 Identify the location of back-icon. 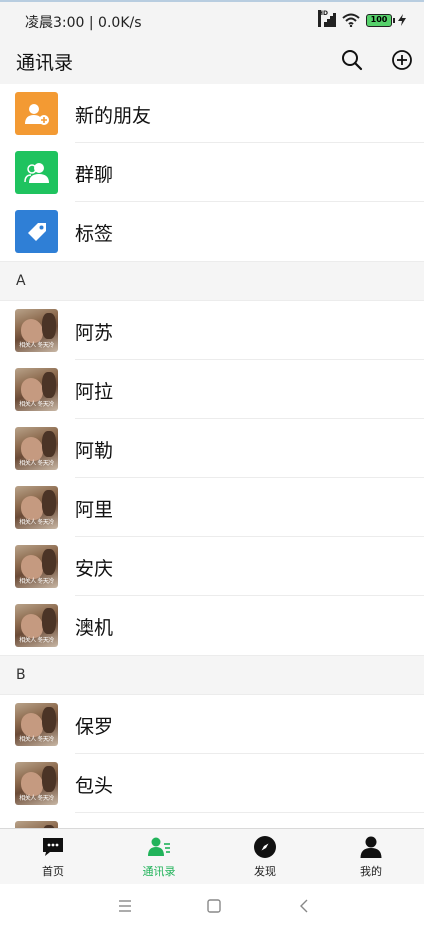
(304, 906).